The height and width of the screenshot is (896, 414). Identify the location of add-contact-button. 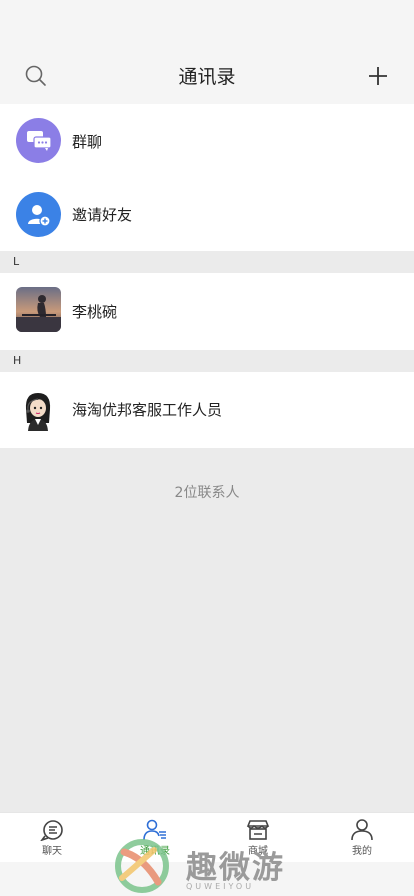
(378, 76).